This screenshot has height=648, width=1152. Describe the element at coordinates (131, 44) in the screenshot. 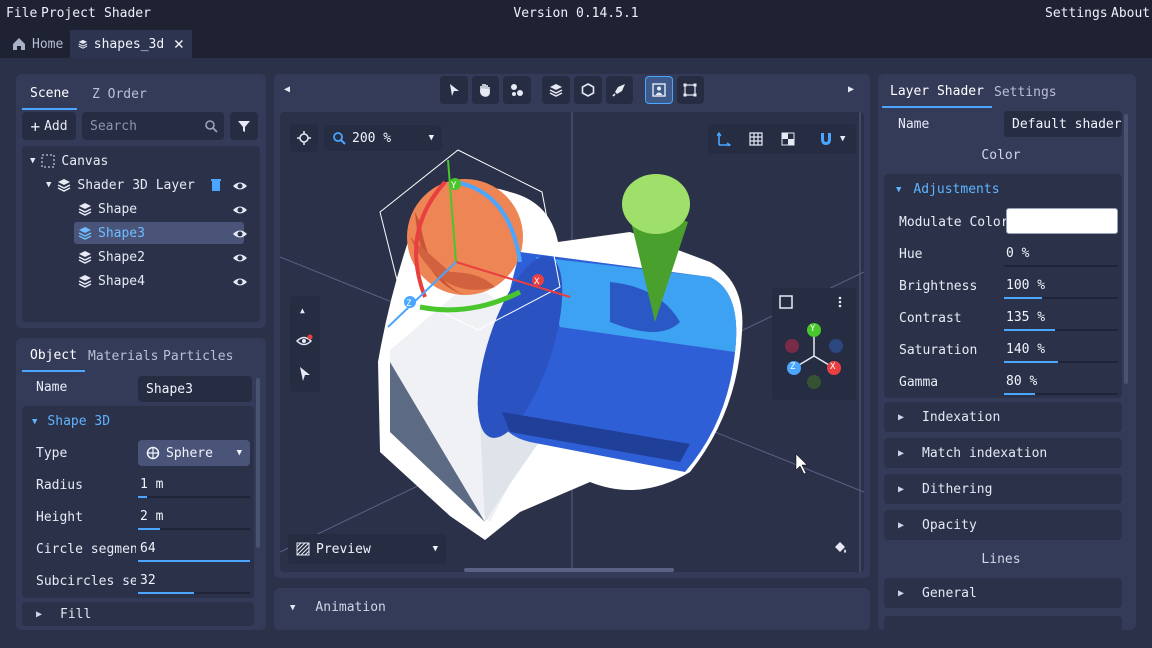

I see `tab-shapes-3d: shapes_3d` at that location.